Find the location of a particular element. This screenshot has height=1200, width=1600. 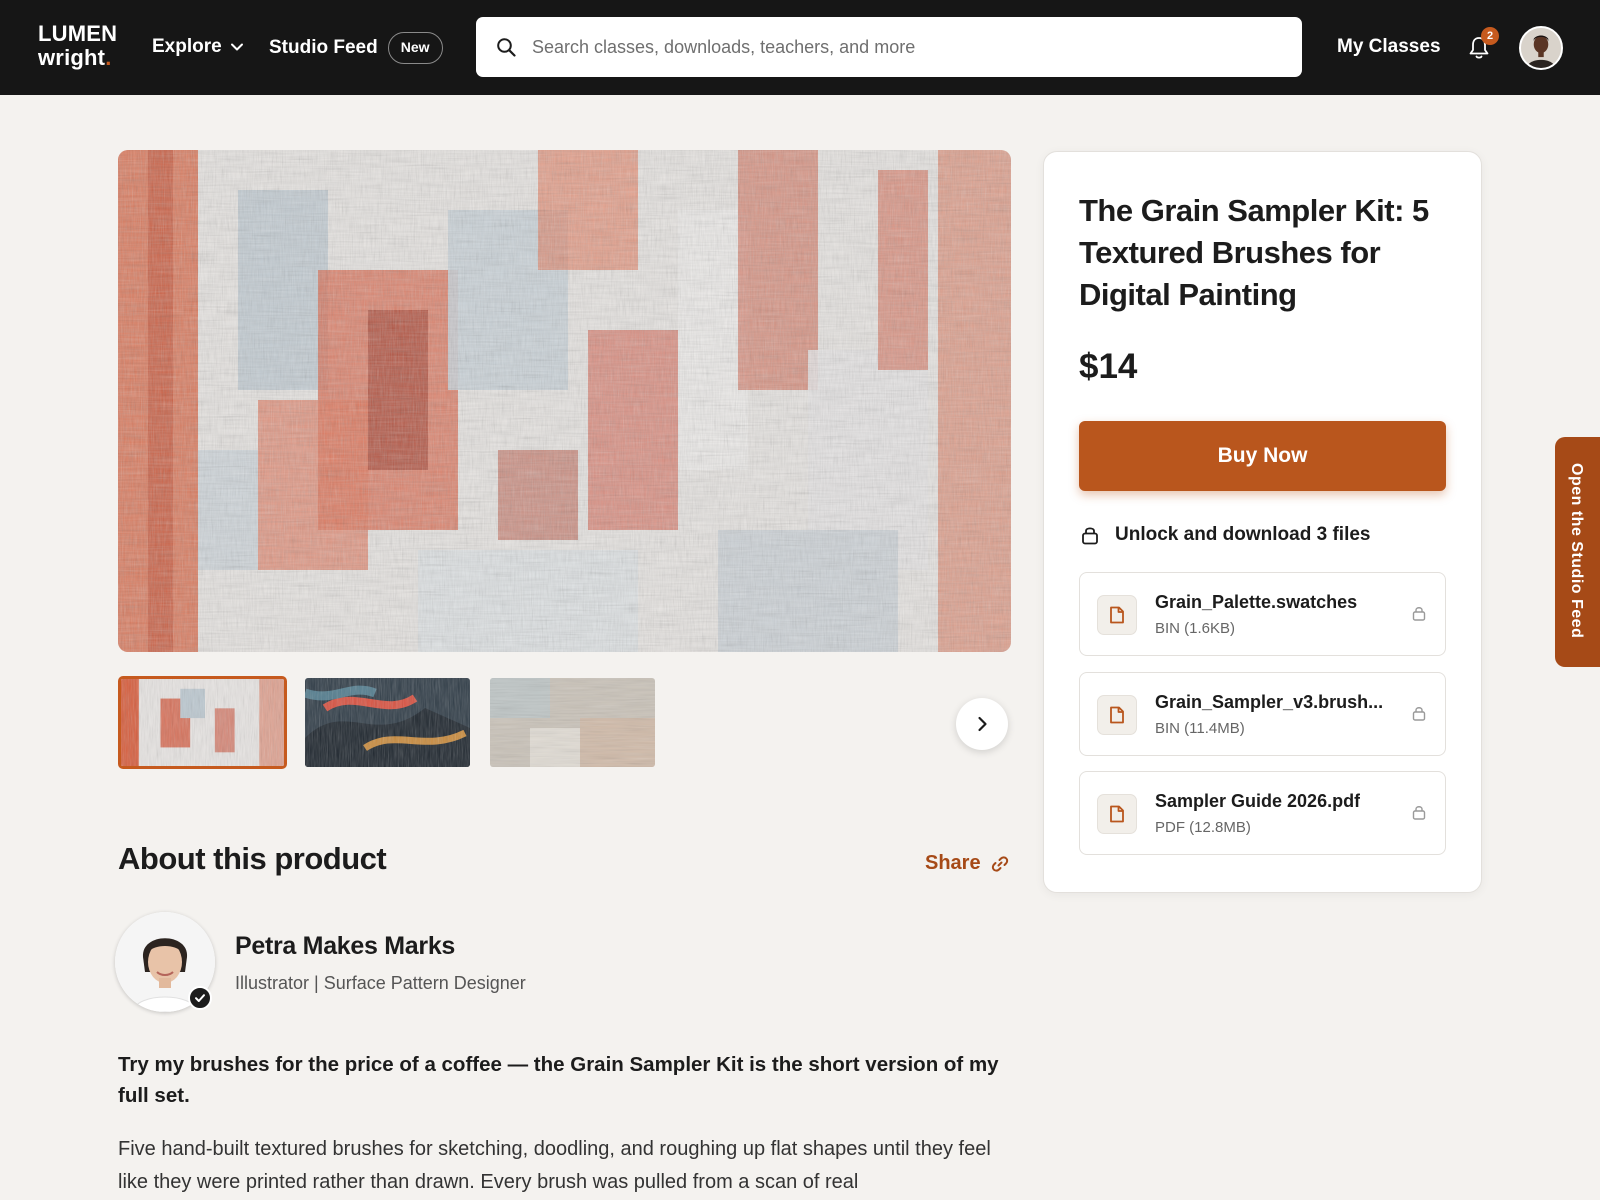

share-label: Share is located at coordinates (953, 863).